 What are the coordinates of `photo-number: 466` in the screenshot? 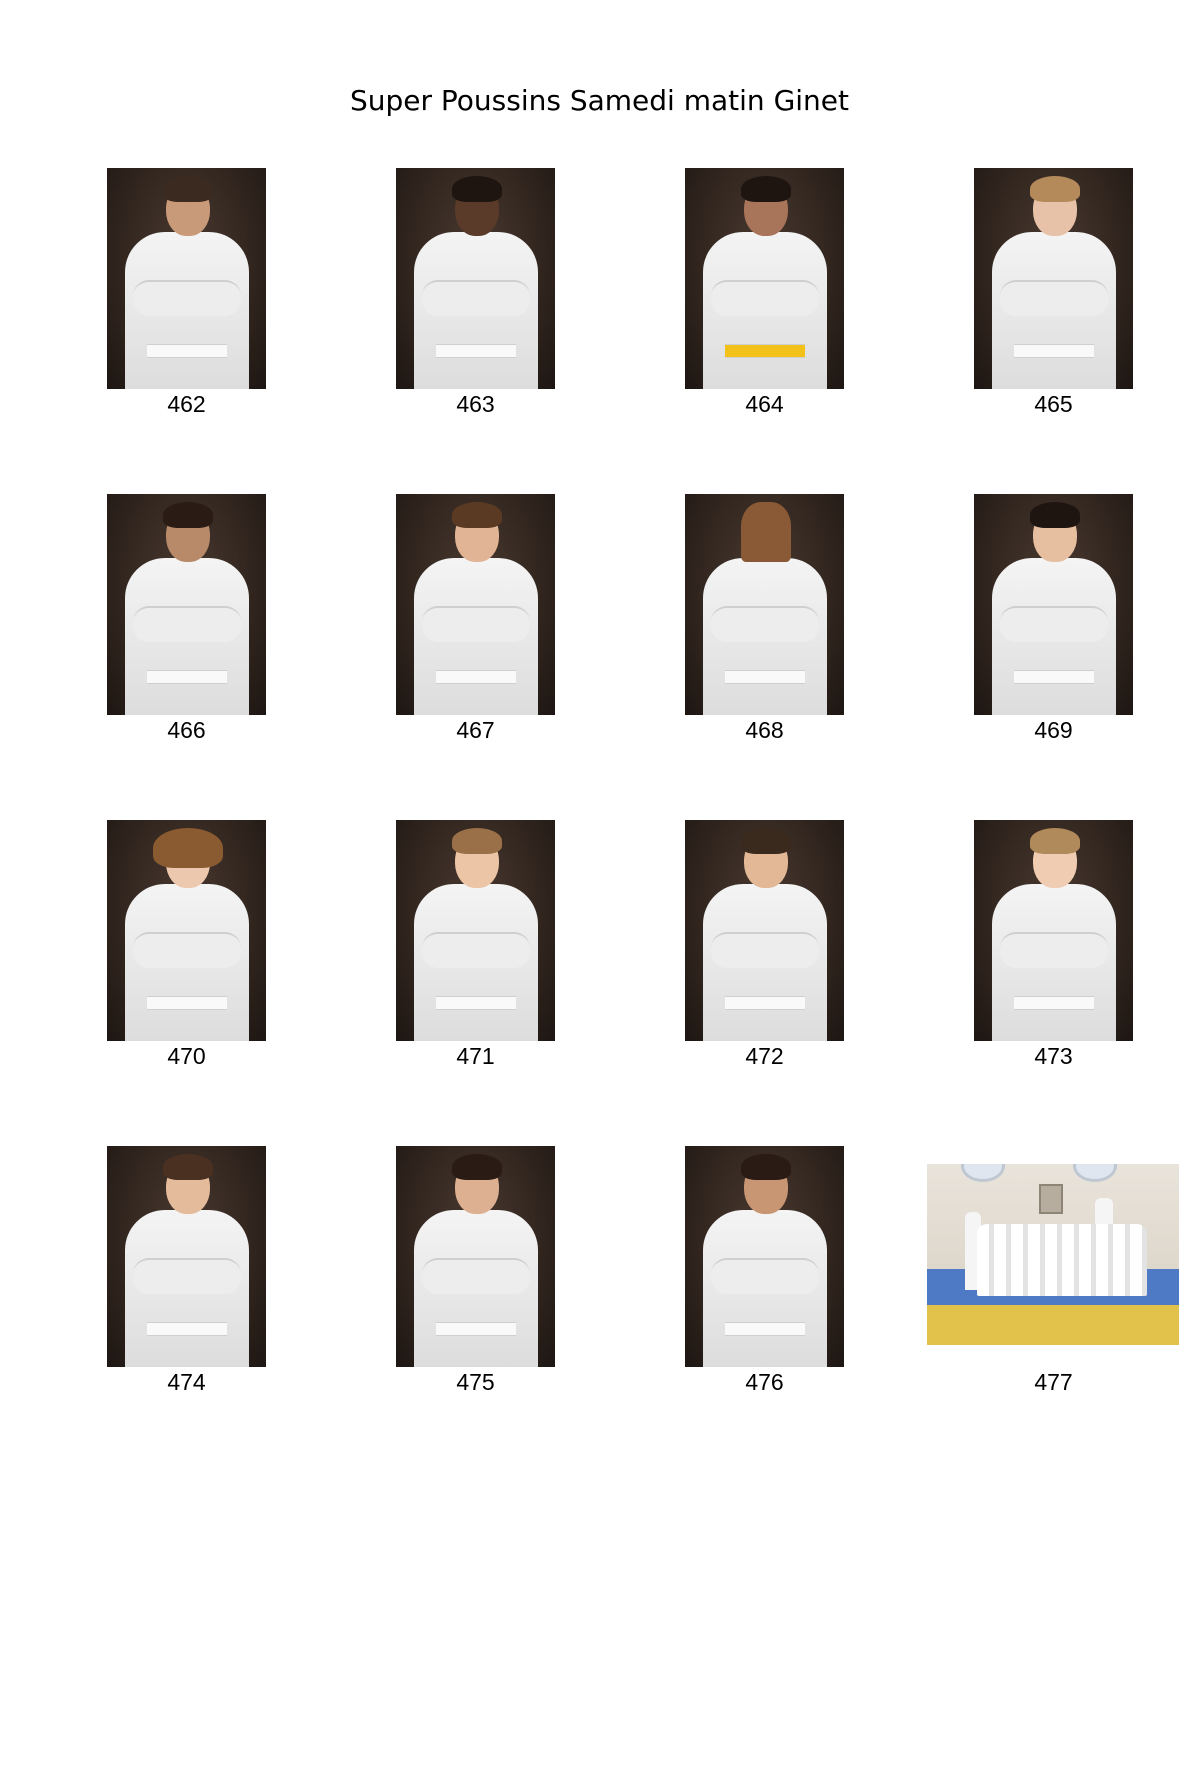 It's located at (186, 730).